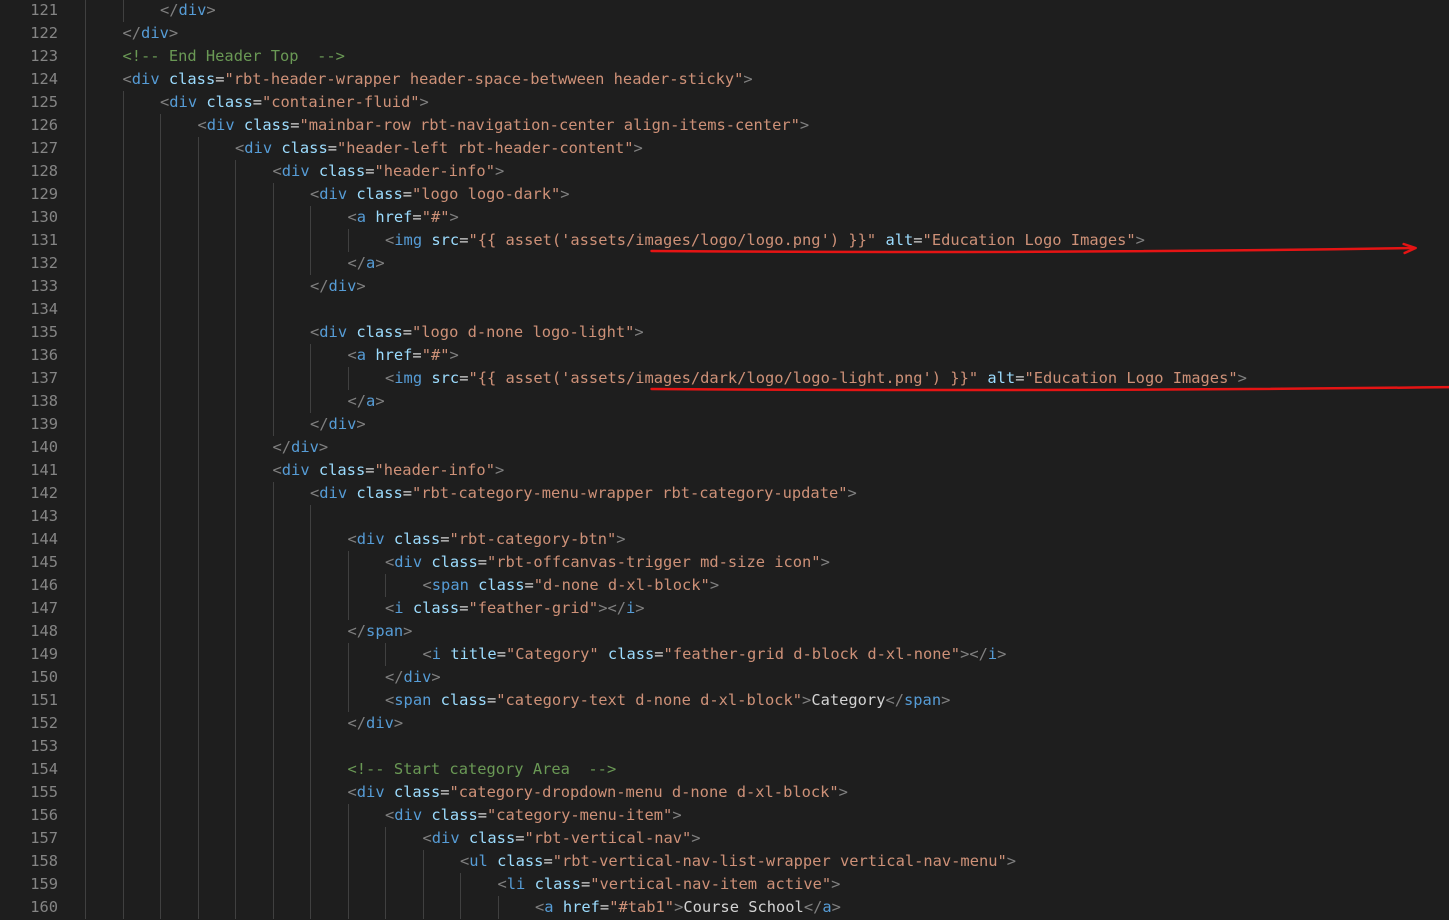  What do you see at coordinates (724, 884) in the screenshot?
I see `code-line: 159 <li class="vertical-nav-item active">` at bounding box center [724, 884].